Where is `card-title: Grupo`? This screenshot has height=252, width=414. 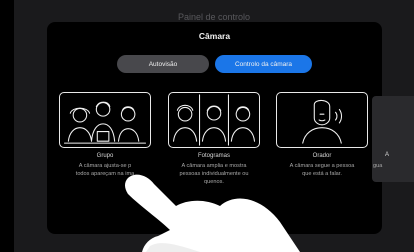
card-title: Grupo is located at coordinates (105, 156).